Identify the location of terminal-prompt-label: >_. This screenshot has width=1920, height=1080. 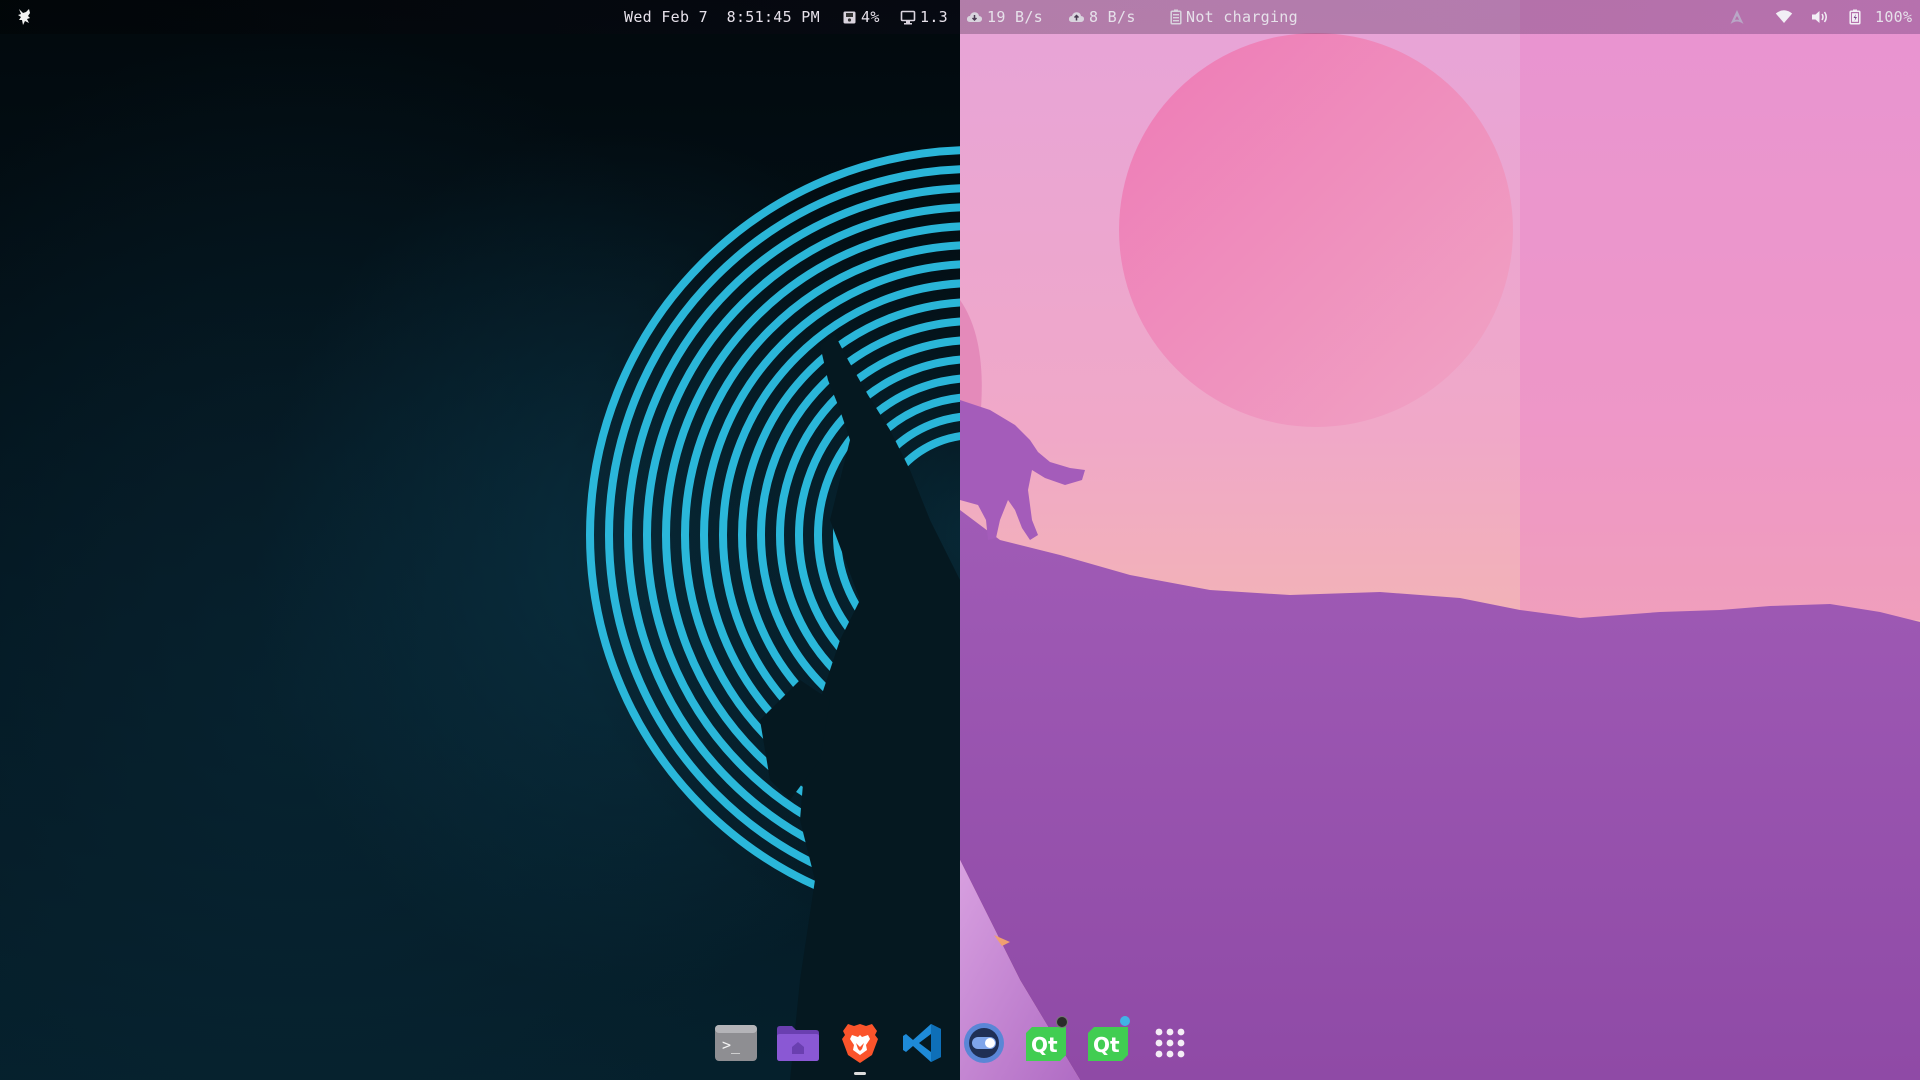
(731, 1045).